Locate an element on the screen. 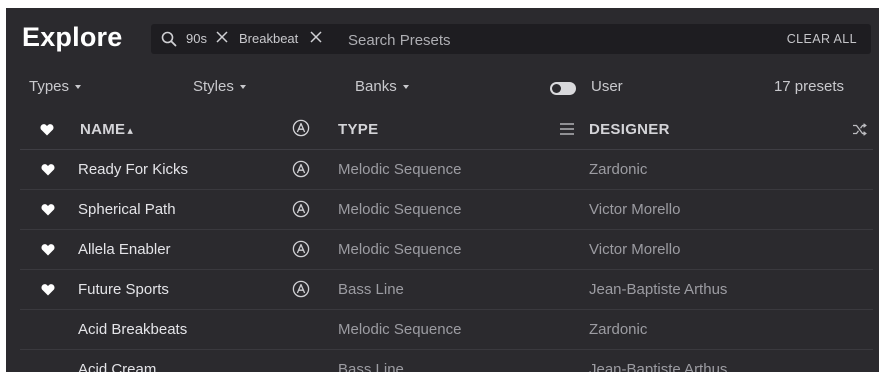 Image resolution: width=879 pixels, height=372 pixels. page-title: Explore is located at coordinates (72, 37).